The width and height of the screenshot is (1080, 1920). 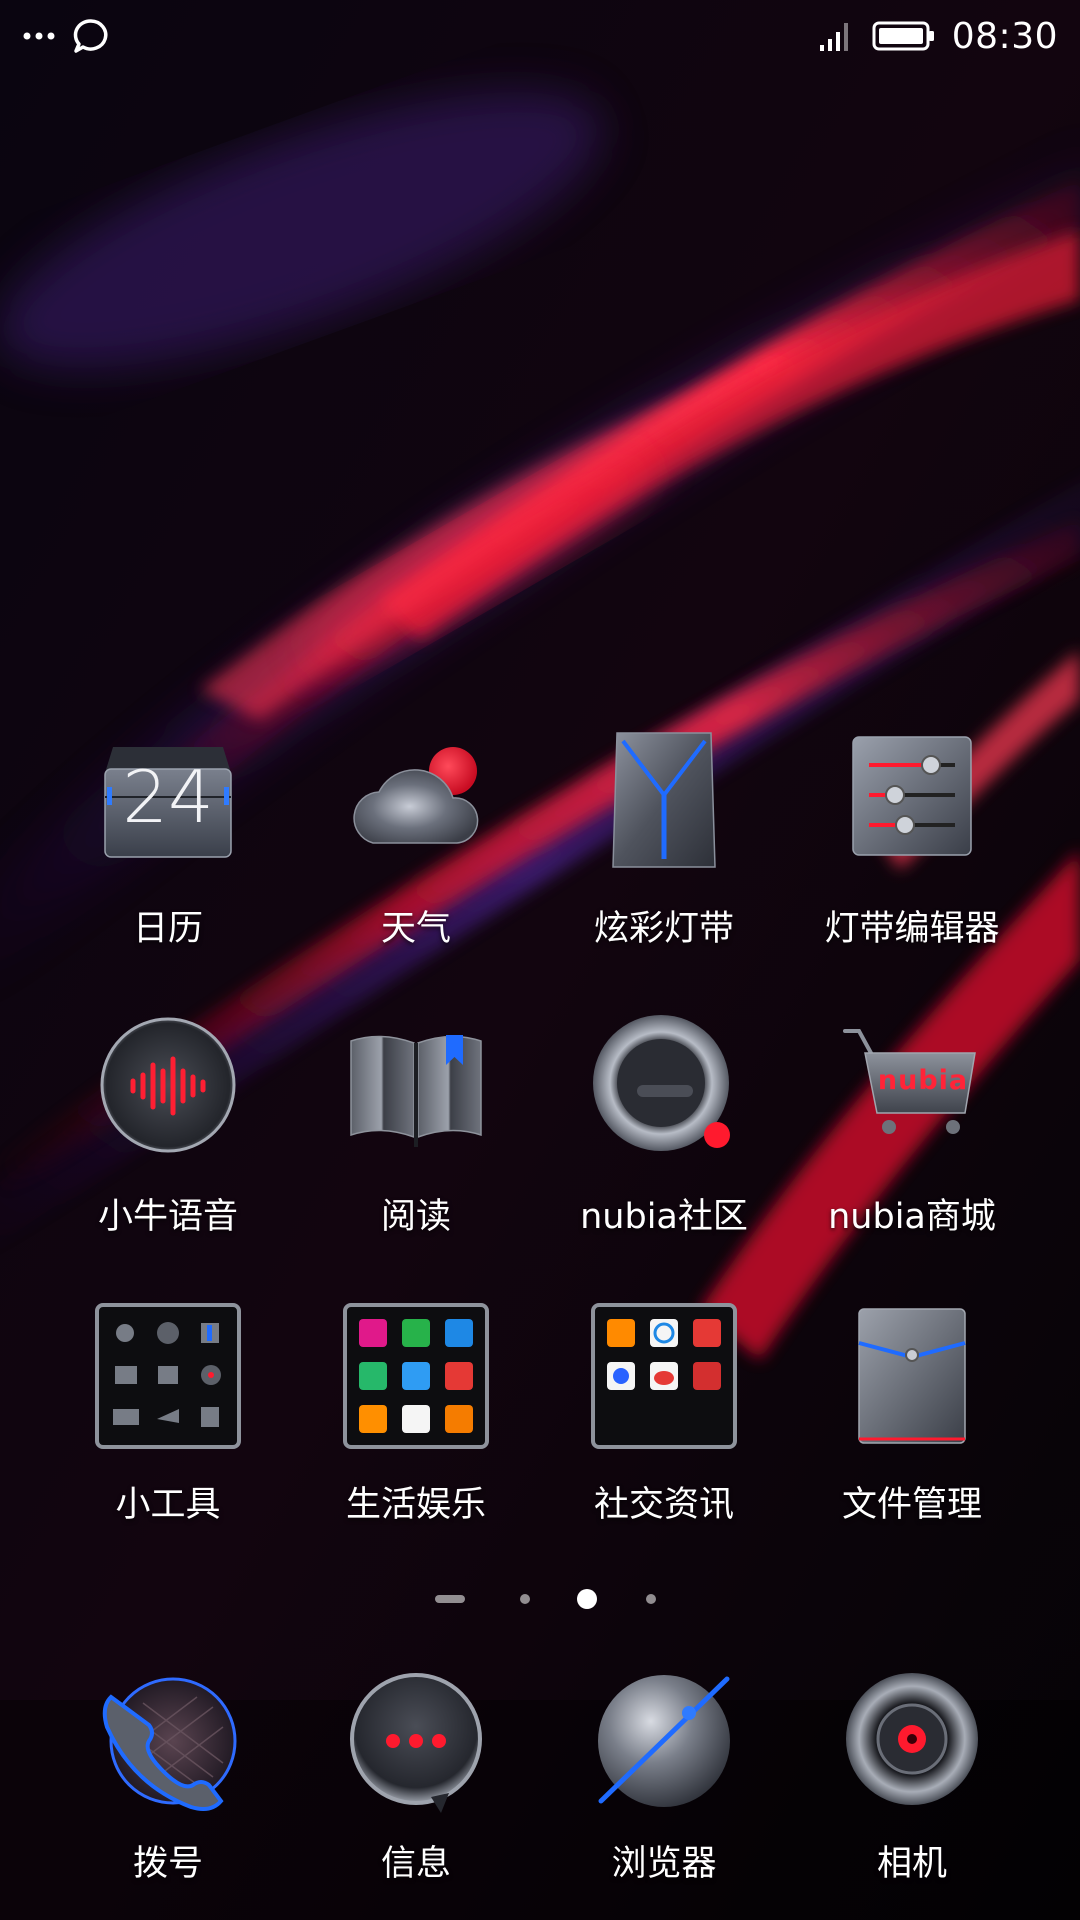 I want to click on calendar-icon: 24, so click(x=168, y=800).